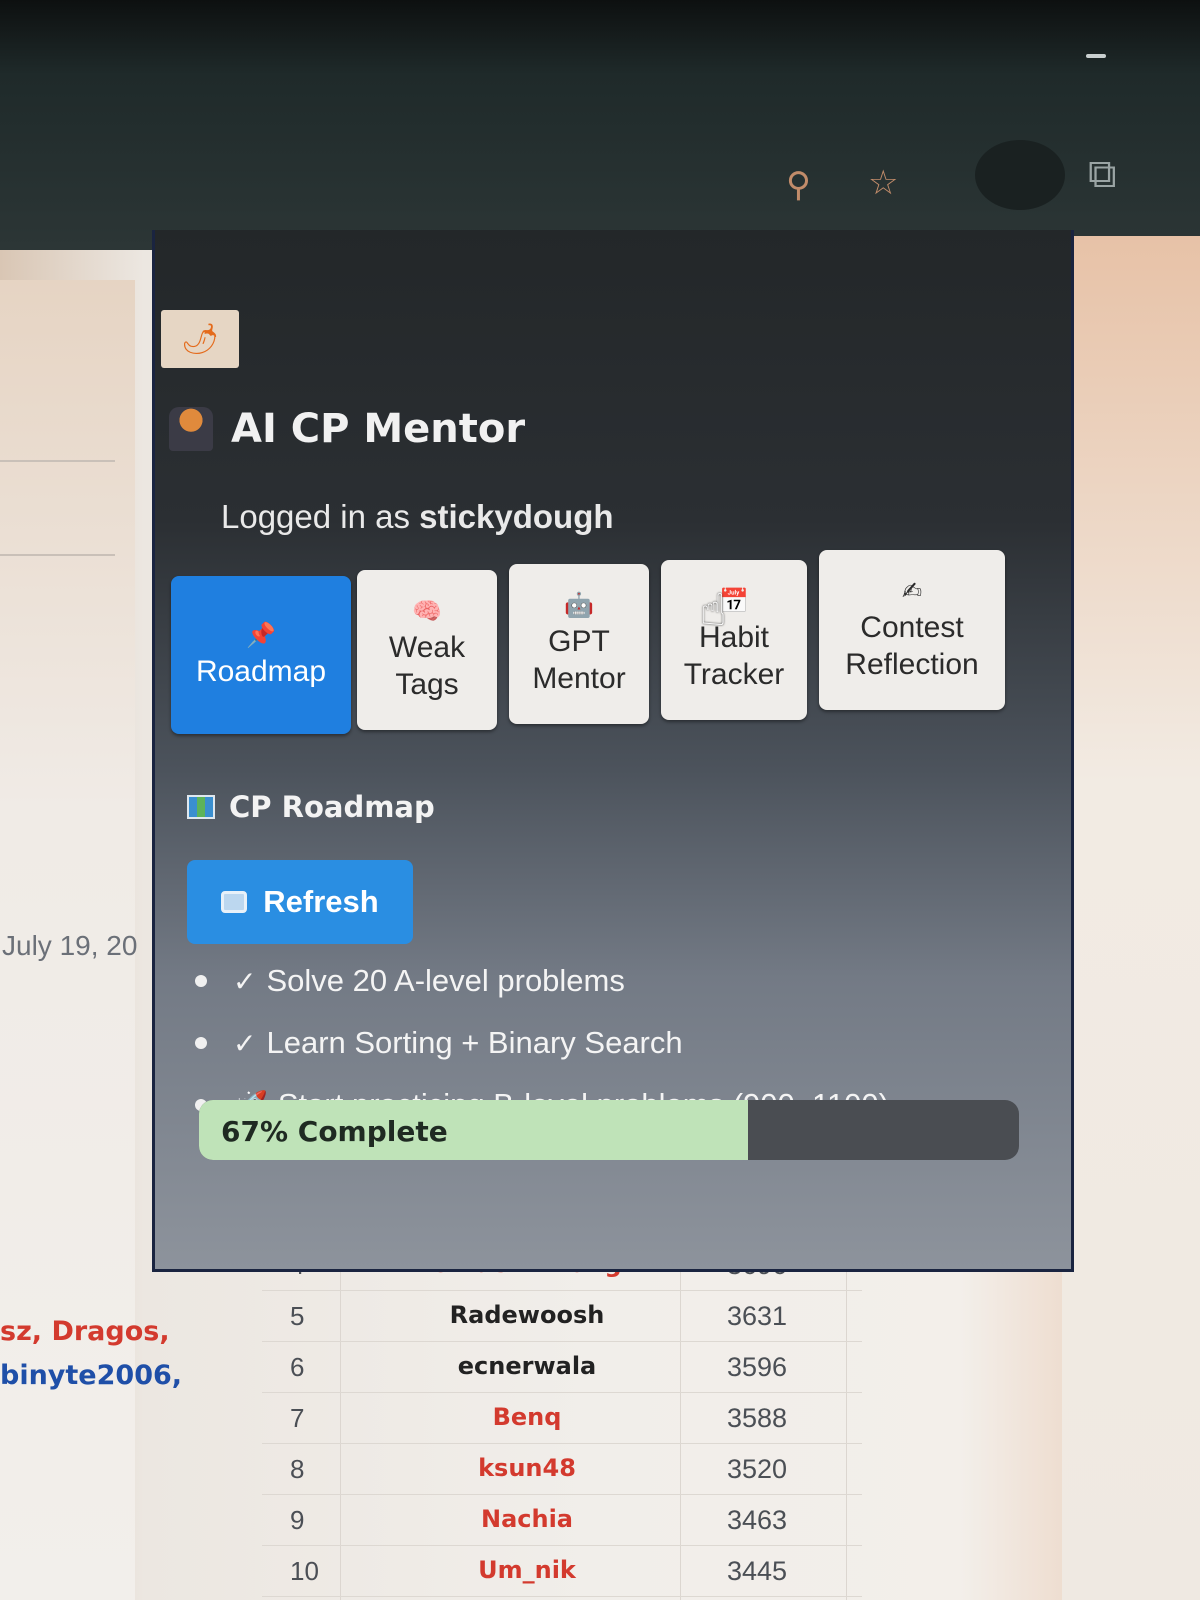 This screenshot has width=1200, height=1600. I want to click on map-icon, so click(201, 807).